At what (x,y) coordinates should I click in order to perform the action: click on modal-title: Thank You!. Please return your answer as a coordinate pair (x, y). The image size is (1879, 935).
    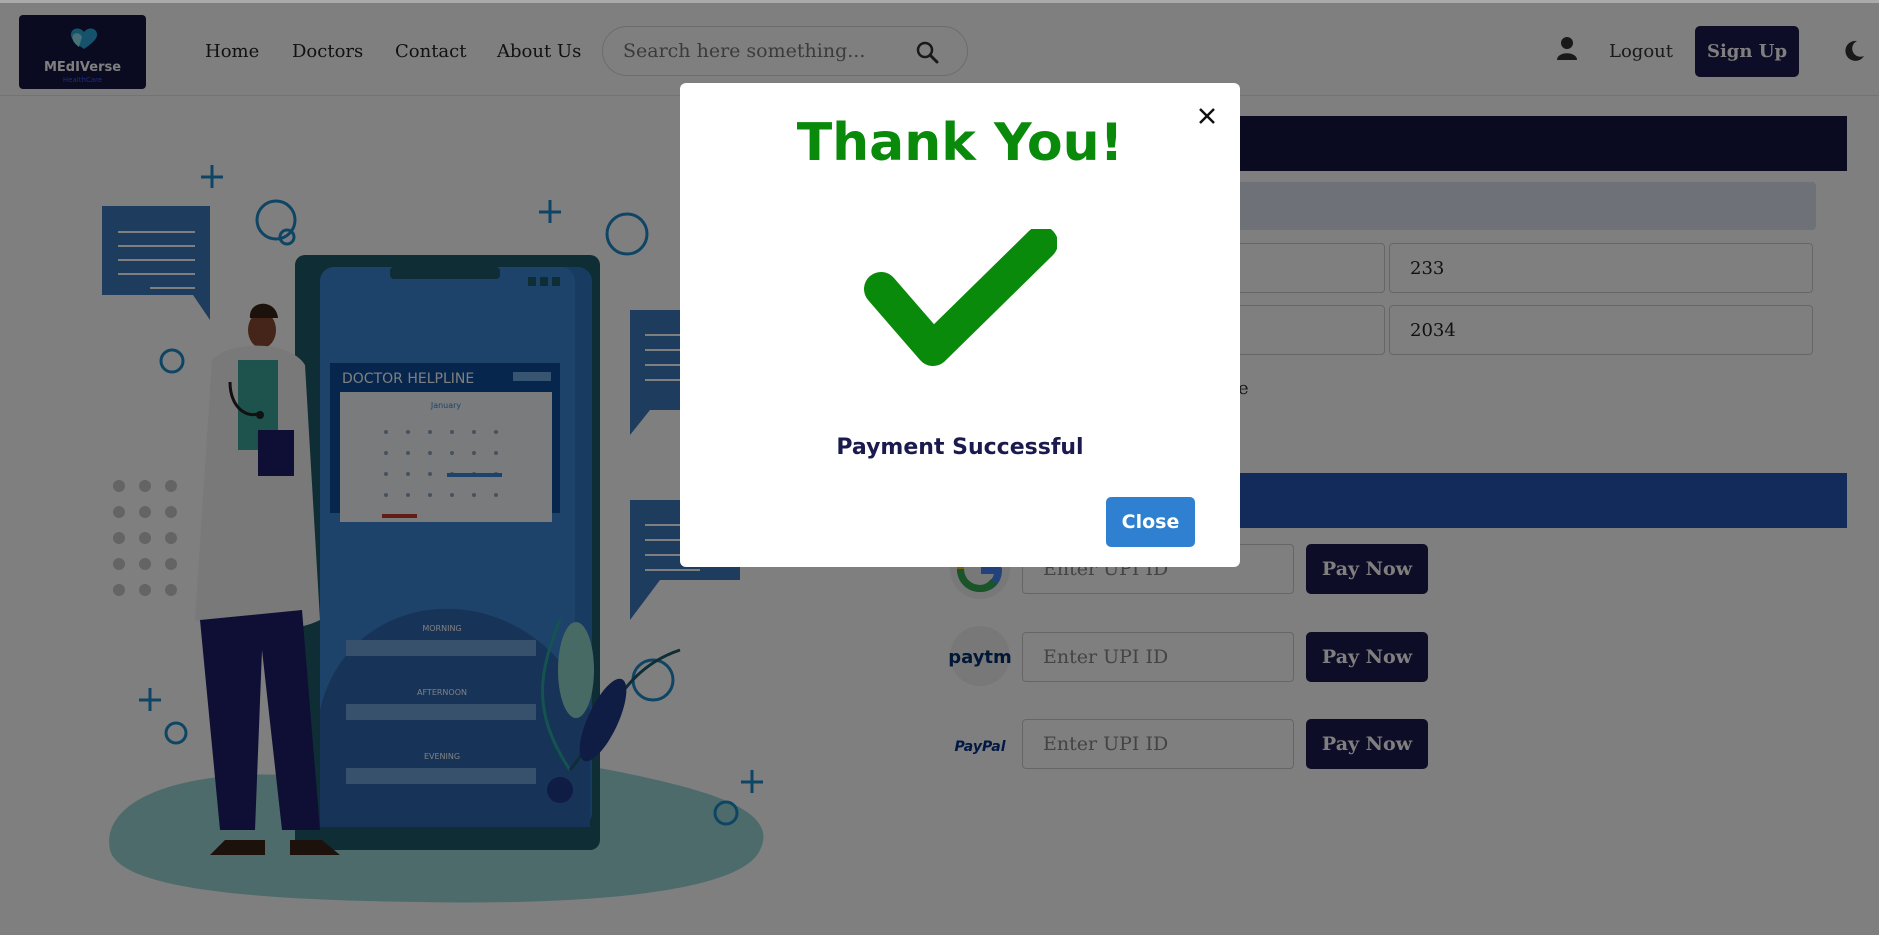
    Looking at the image, I should click on (960, 143).